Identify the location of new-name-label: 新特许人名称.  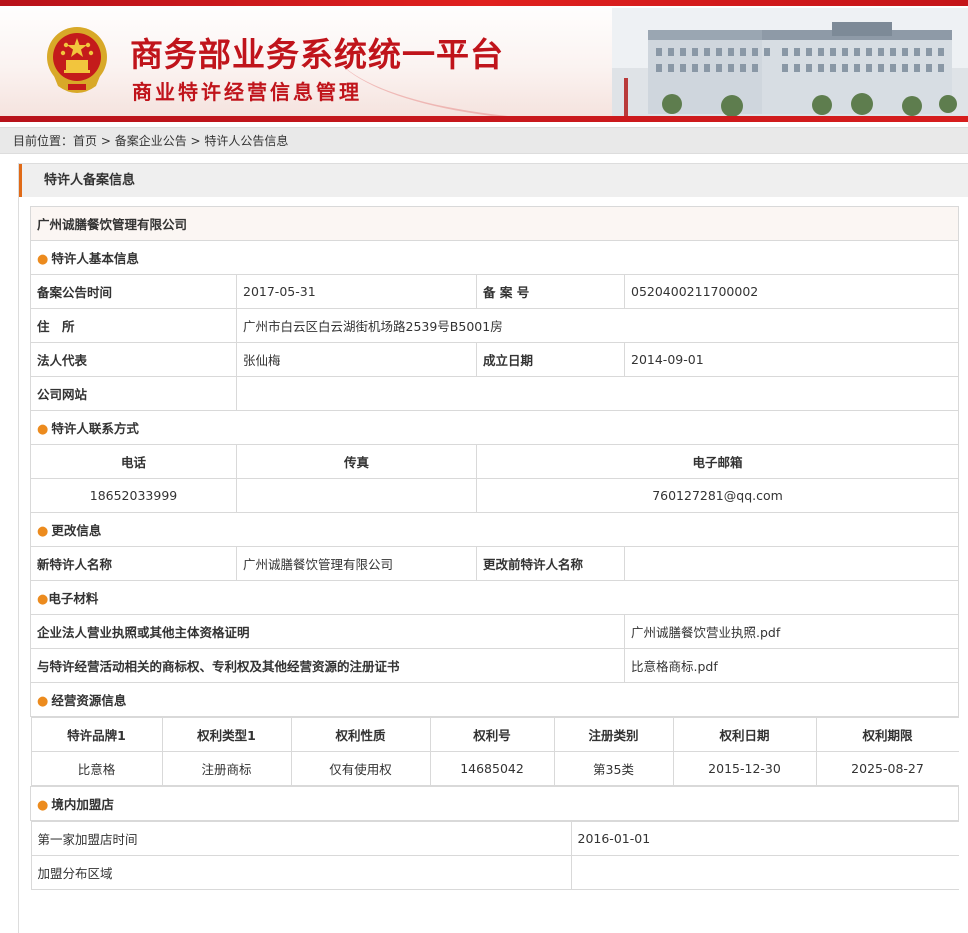
(133, 563).